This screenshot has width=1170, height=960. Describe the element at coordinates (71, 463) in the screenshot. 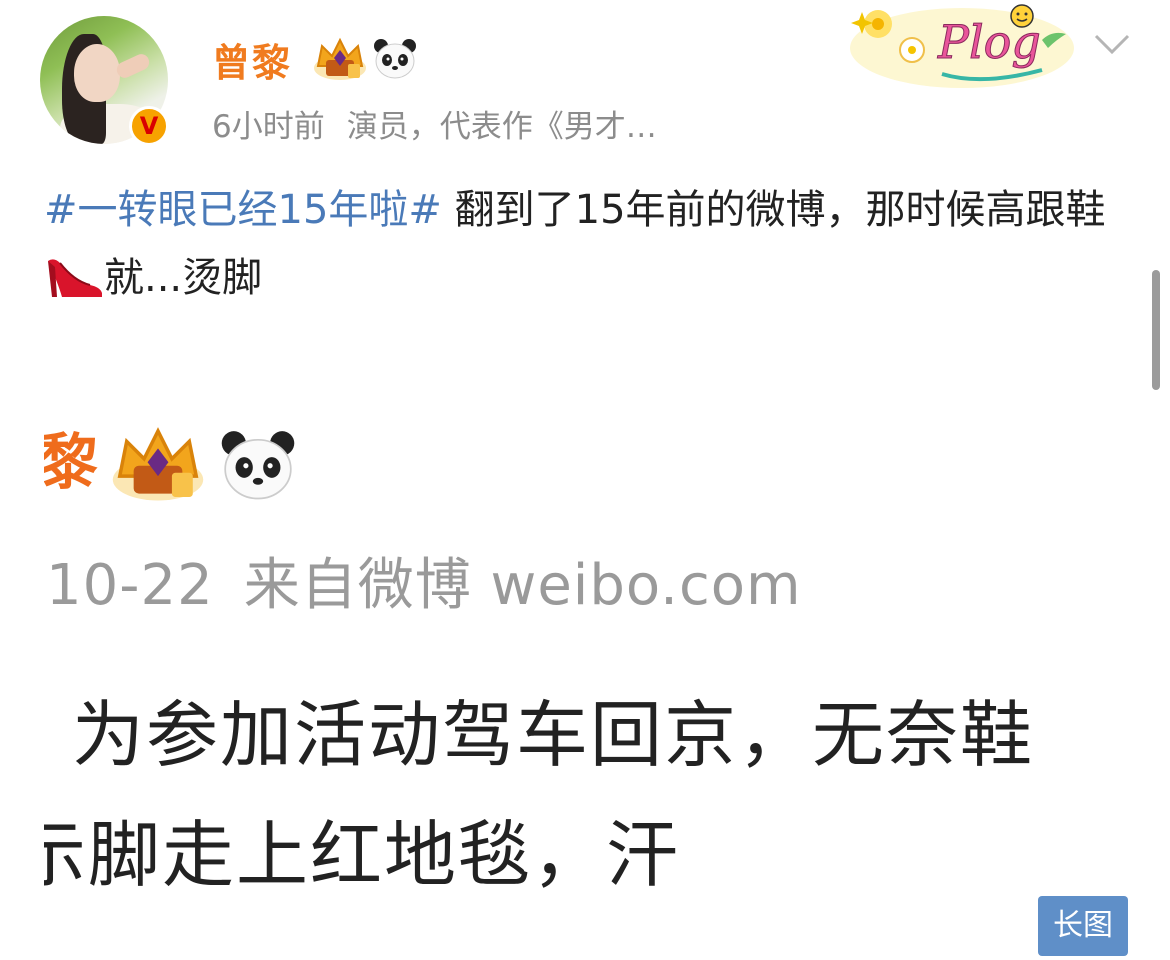

I see `embedded-username: 黎` at that location.